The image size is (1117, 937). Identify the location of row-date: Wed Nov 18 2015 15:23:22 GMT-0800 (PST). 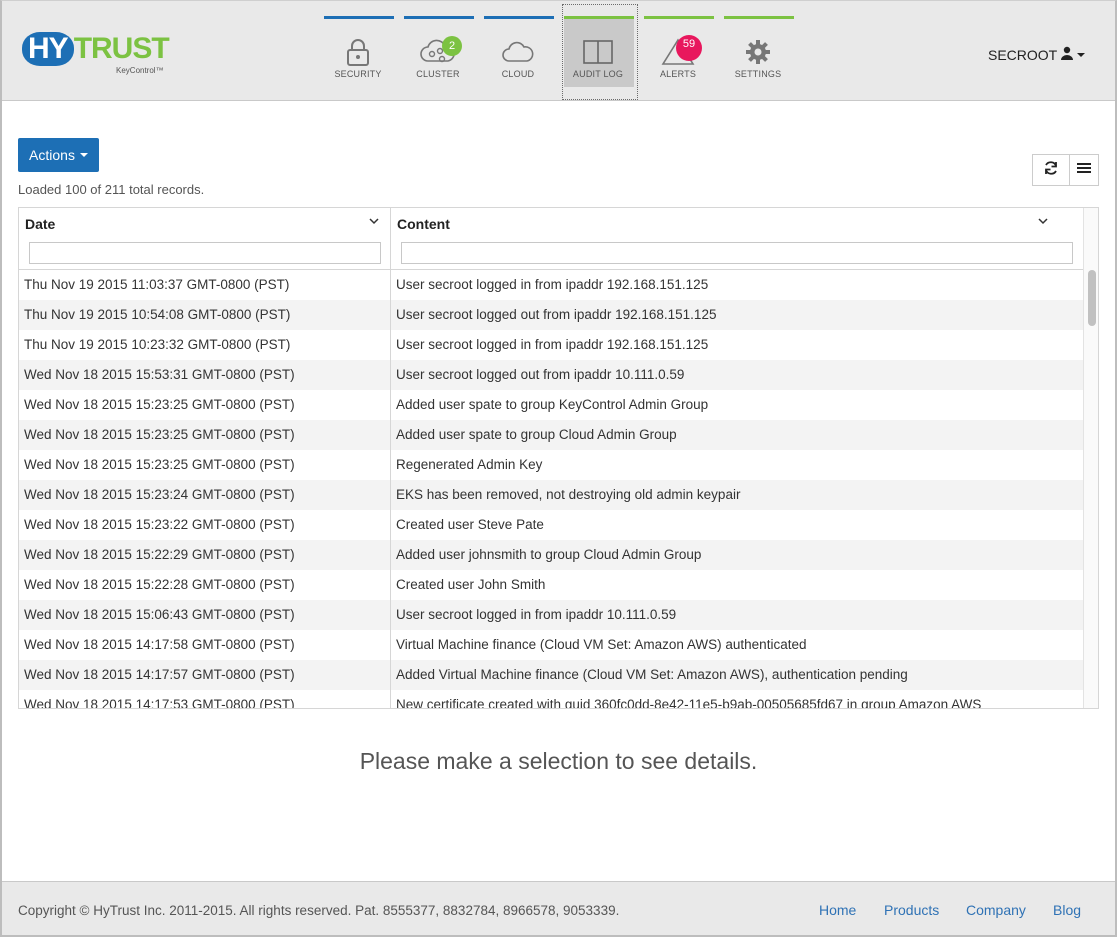
(205, 525).